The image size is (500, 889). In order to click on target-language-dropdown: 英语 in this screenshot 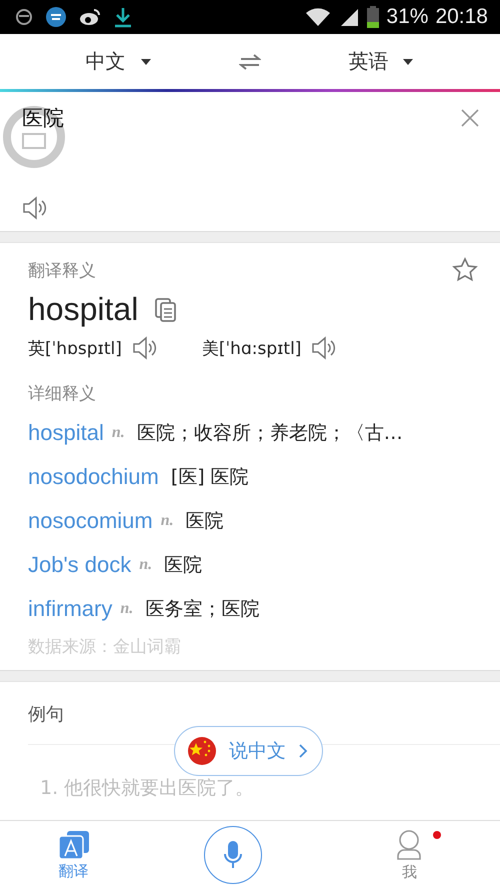, I will do `click(381, 61)`.